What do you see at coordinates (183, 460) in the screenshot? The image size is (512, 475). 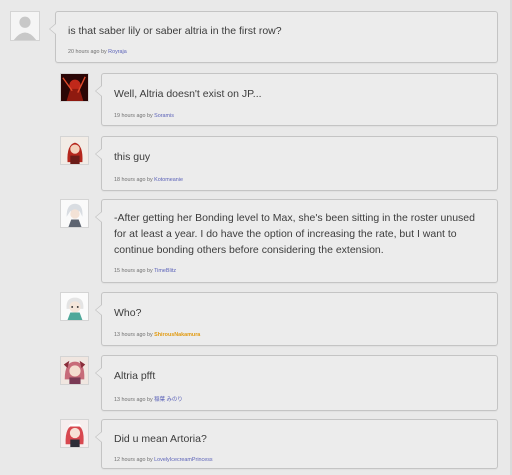 I see `username-link: LovelyIcecreamPrincess` at bounding box center [183, 460].